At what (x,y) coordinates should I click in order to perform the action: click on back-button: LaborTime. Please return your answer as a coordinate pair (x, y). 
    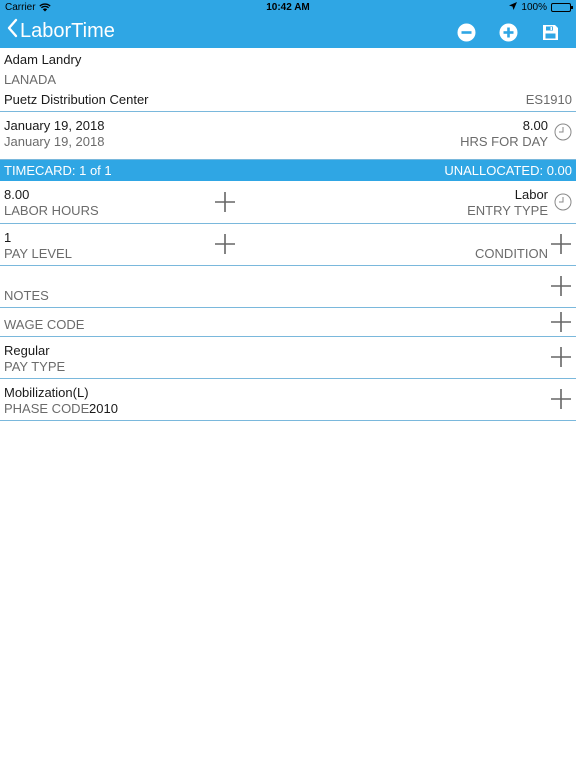
    Looking at the image, I should click on (60, 31).